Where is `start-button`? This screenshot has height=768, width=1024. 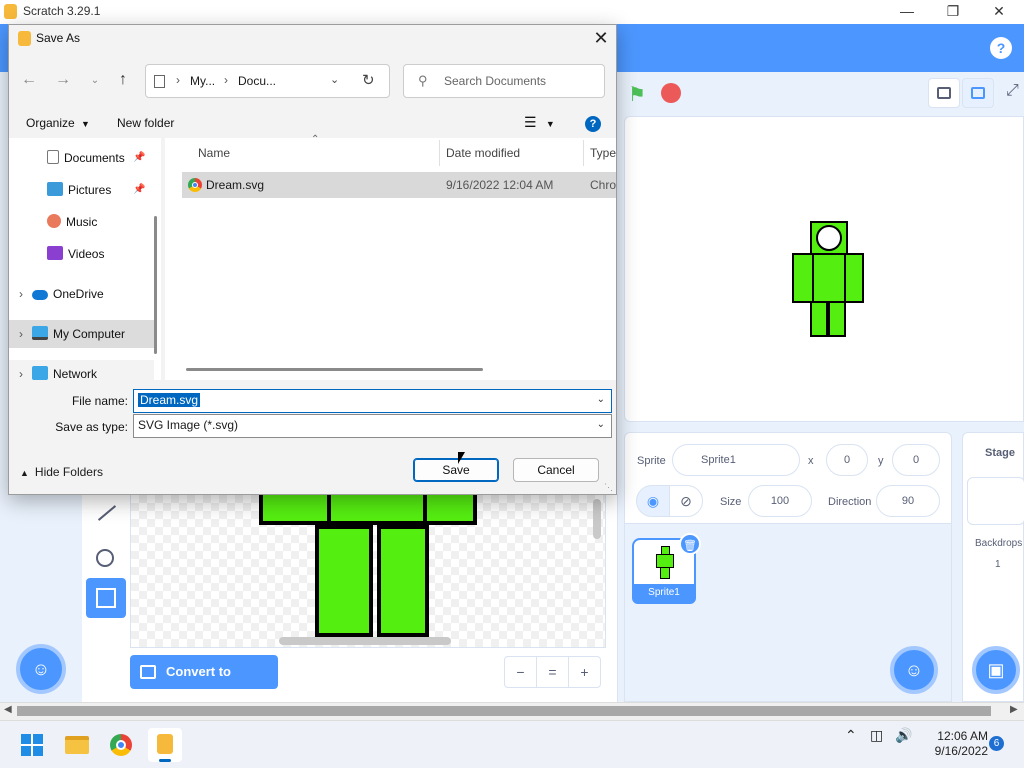 start-button is located at coordinates (32, 745).